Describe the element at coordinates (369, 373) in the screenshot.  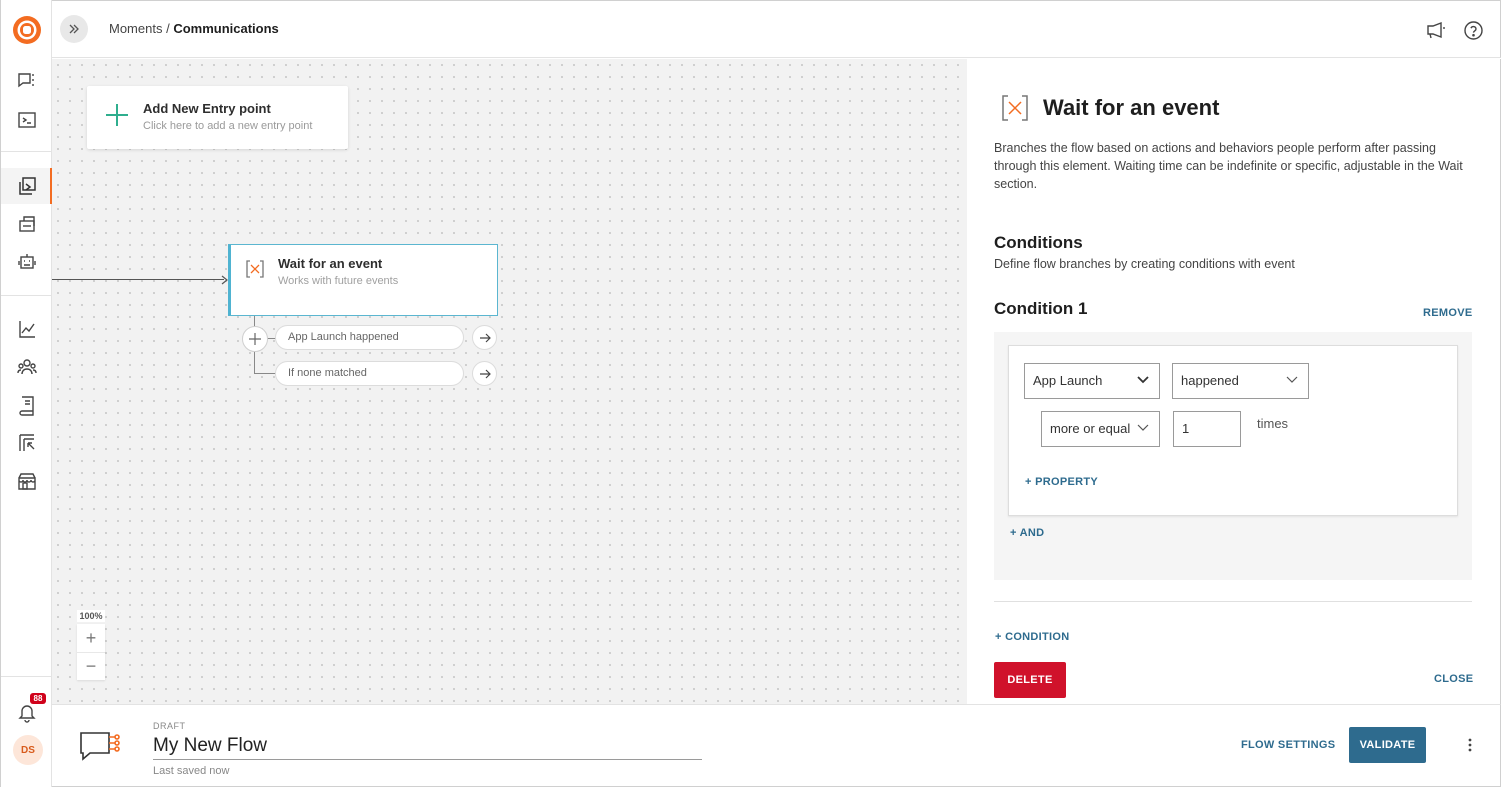
I see `branch-pill: If none matched` at that location.